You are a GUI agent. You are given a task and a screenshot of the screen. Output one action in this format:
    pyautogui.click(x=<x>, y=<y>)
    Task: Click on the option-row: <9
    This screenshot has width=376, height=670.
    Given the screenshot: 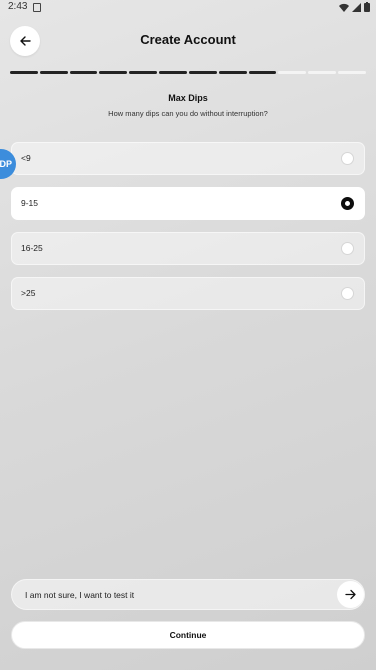 What is the action you would take?
    pyautogui.click(x=188, y=158)
    